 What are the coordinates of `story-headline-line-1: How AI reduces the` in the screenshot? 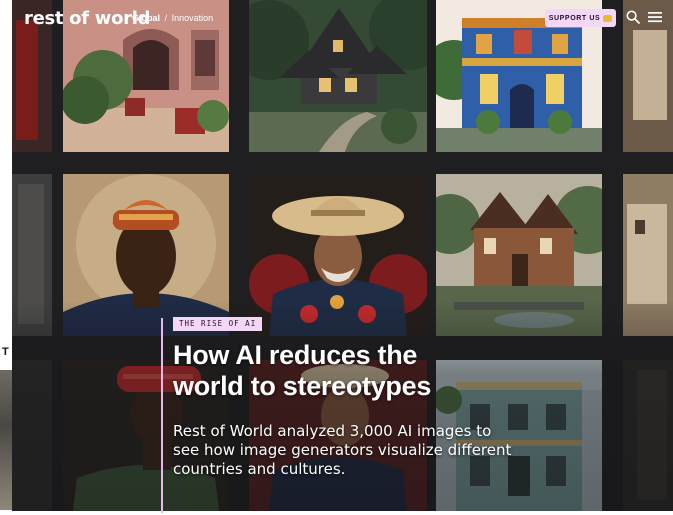 It's located at (295, 355).